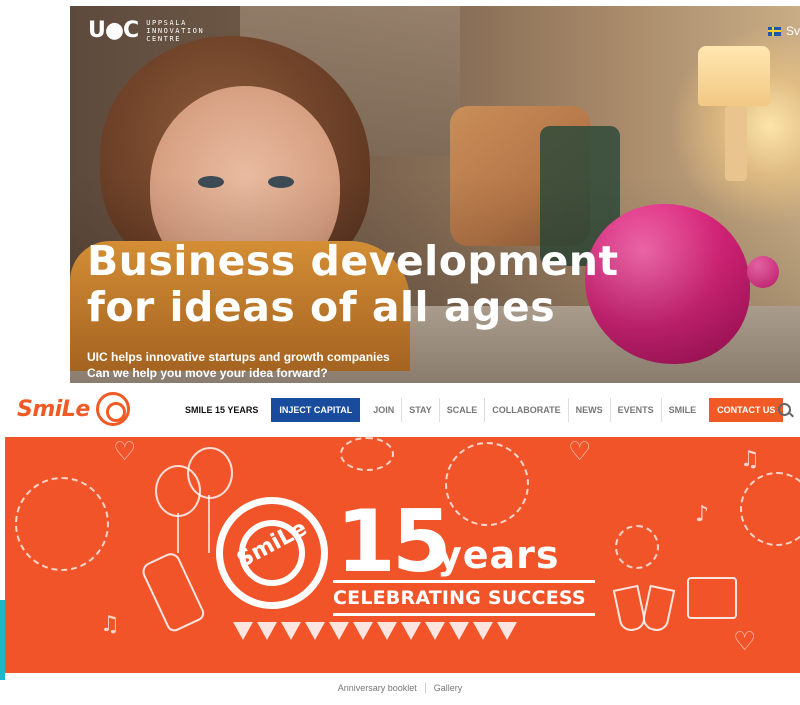  I want to click on firework-top-icon, so click(487, 484).